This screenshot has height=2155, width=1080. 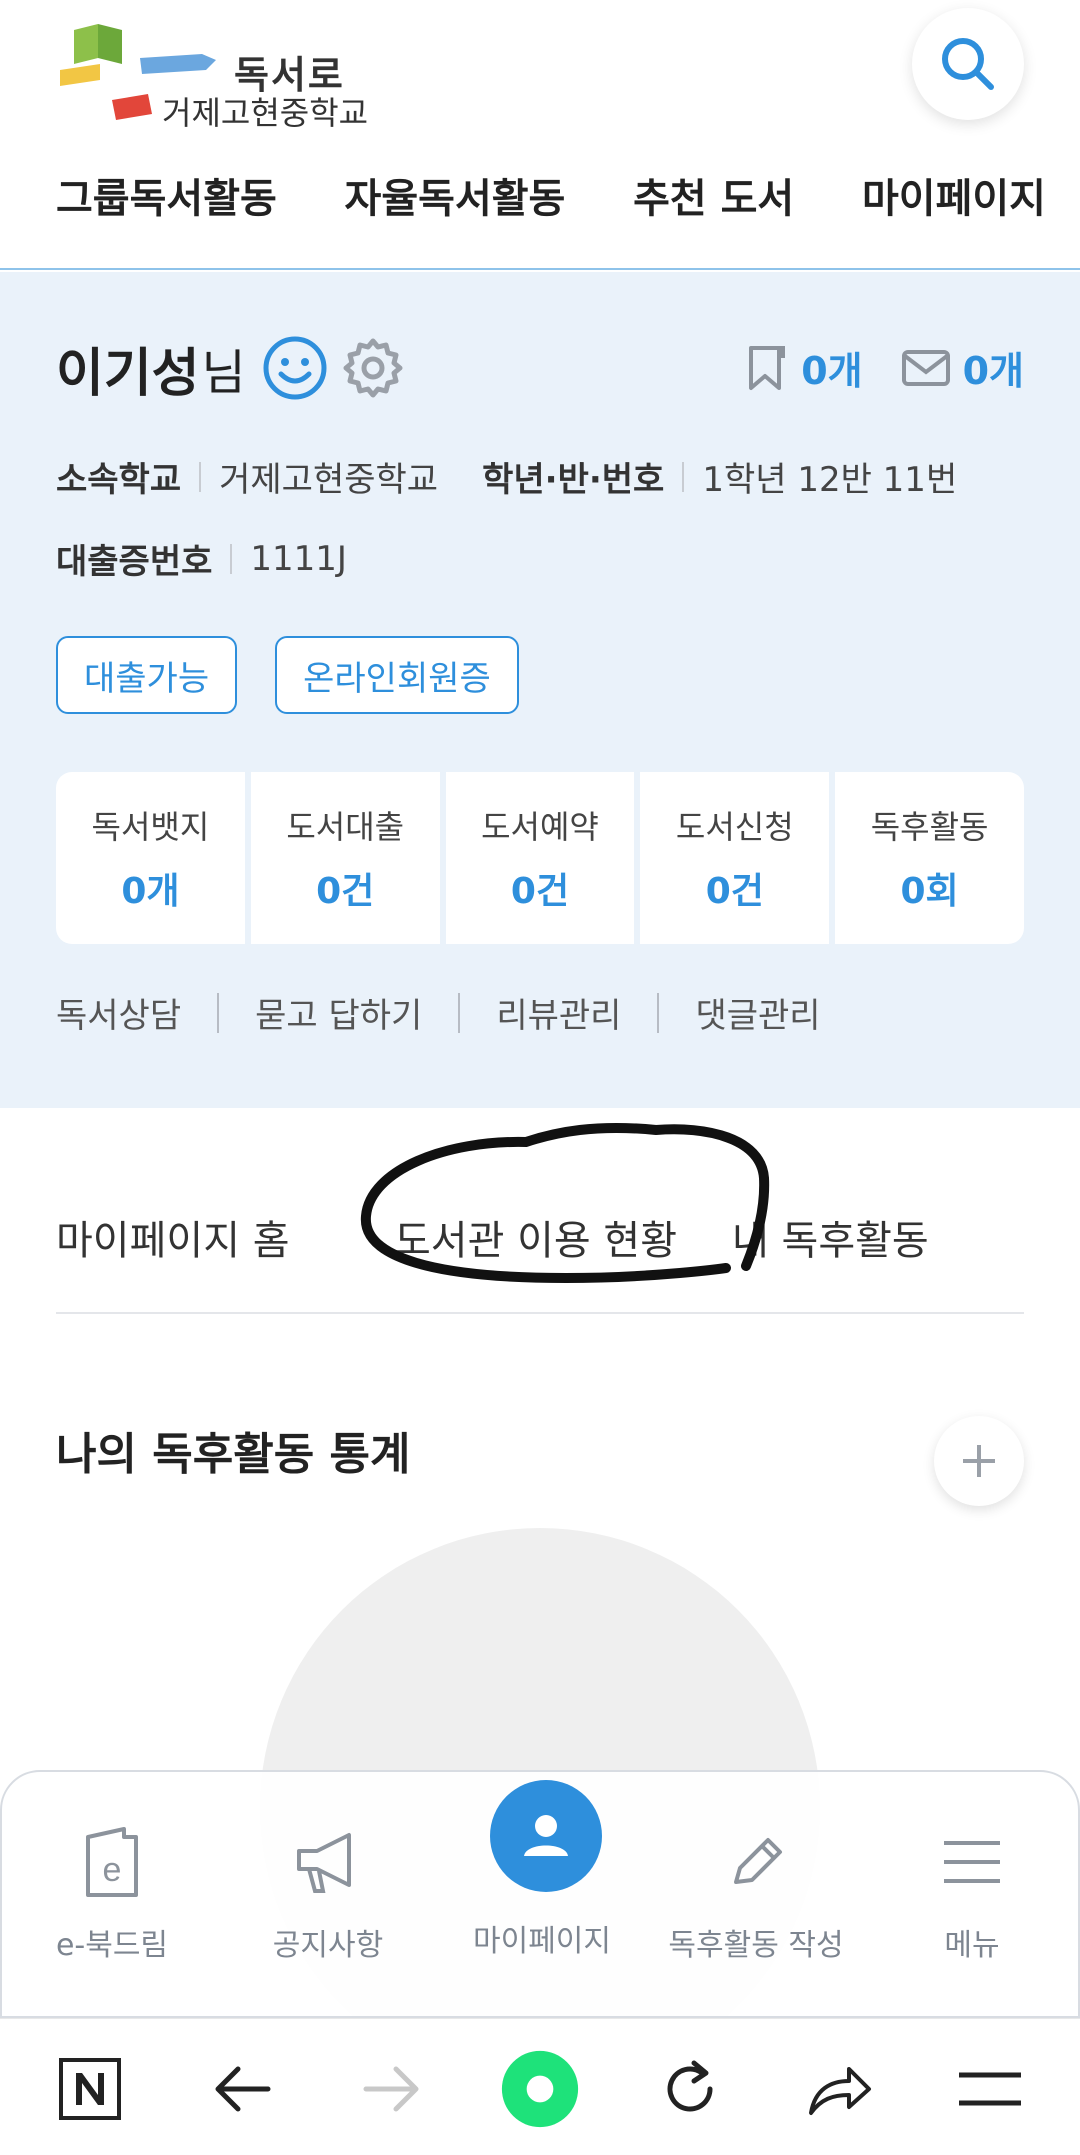 I want to click on mypage-tabs: 마이페이지 홈 도서관 이용 현황 내 독후활동, so click(x=540, y=1218).